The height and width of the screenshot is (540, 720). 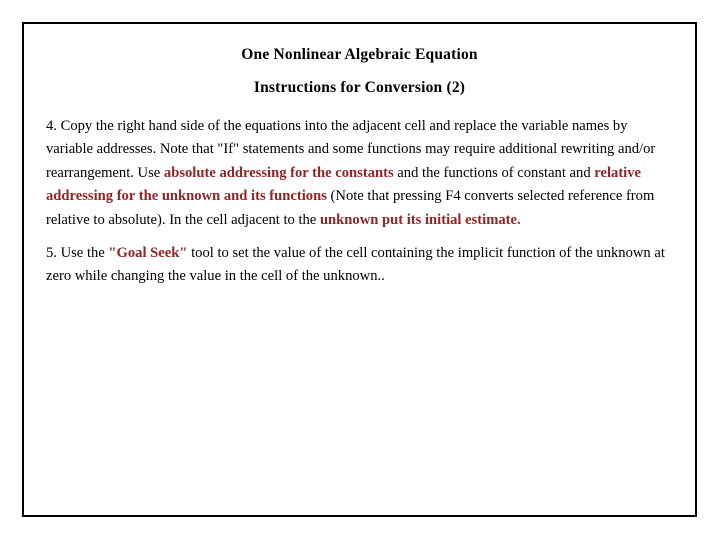 I want to click on emphasised-text-run: unknown put its initial estimate., so click(x=420, y=219).